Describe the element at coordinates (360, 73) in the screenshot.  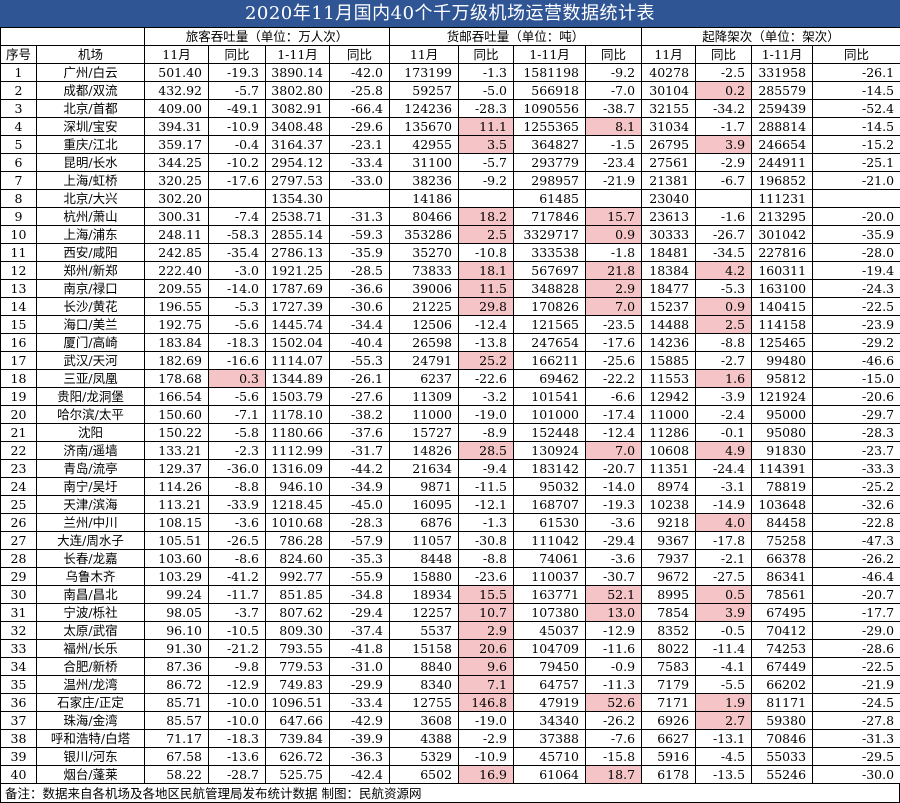
I see `passenger-ytd-yoy-cell: -42.0` at that location.